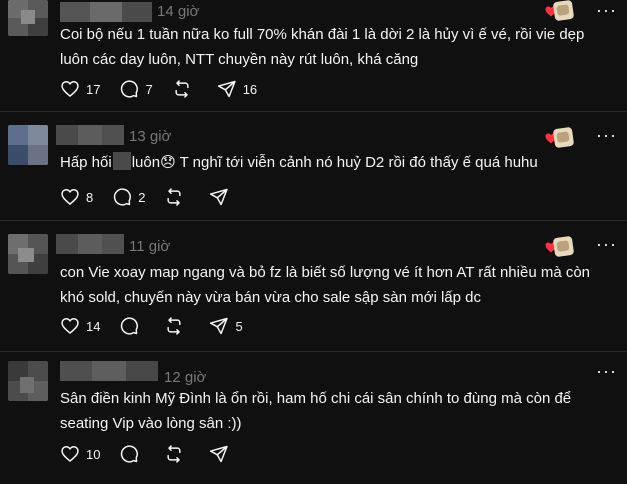  I want to click on like-button: 17, so click(80, 89).